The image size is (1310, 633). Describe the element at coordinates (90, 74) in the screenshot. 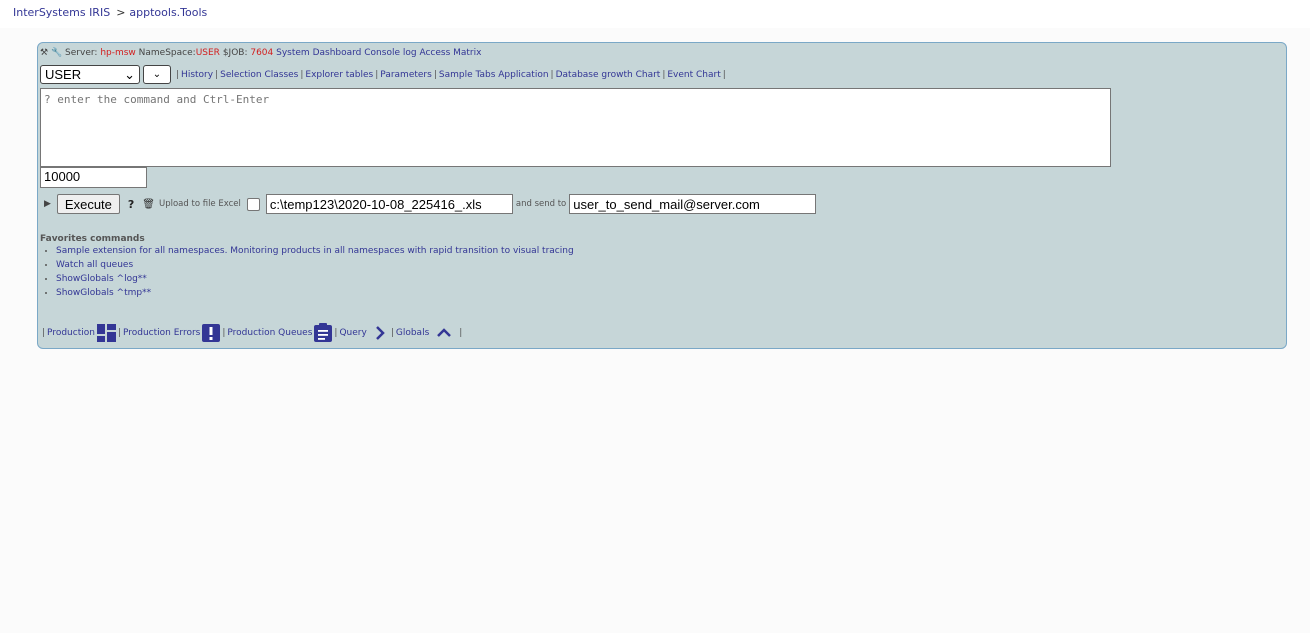

I see `namespace-select: USER ⌄` at that location.